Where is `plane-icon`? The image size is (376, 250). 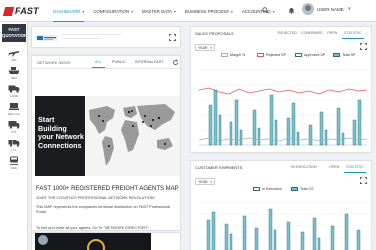 plane-icon is located at coordinates (14, 52).